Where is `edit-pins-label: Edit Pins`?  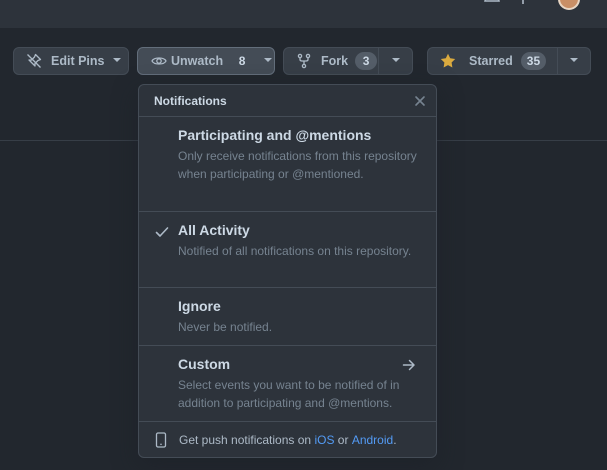
edit-pins-label: Edit Pins is located at coordinates (78, 61).